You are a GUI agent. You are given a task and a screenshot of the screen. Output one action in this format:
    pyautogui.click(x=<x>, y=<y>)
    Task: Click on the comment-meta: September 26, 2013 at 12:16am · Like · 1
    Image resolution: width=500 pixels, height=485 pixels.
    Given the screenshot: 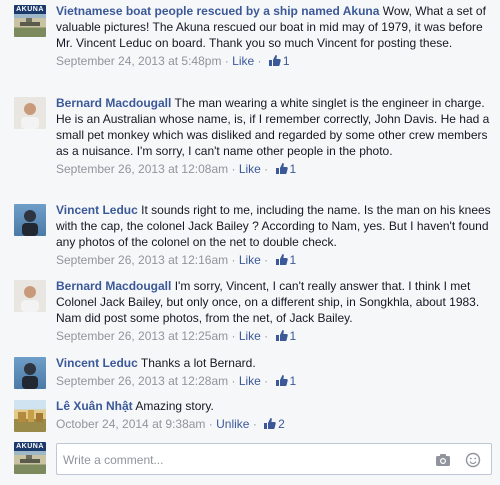 What is the action you would take?
    pyautogui.click(x=275, y=261)
    